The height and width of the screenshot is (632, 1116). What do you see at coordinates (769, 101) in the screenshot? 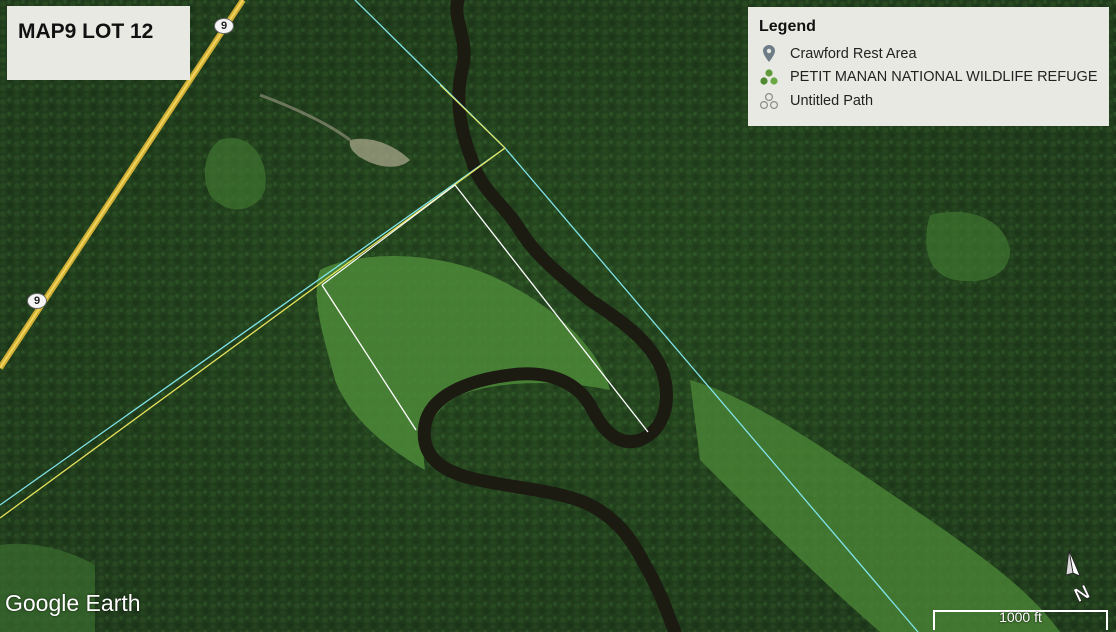
I see `path-cluster-icon` at bounding box center [769, 101].